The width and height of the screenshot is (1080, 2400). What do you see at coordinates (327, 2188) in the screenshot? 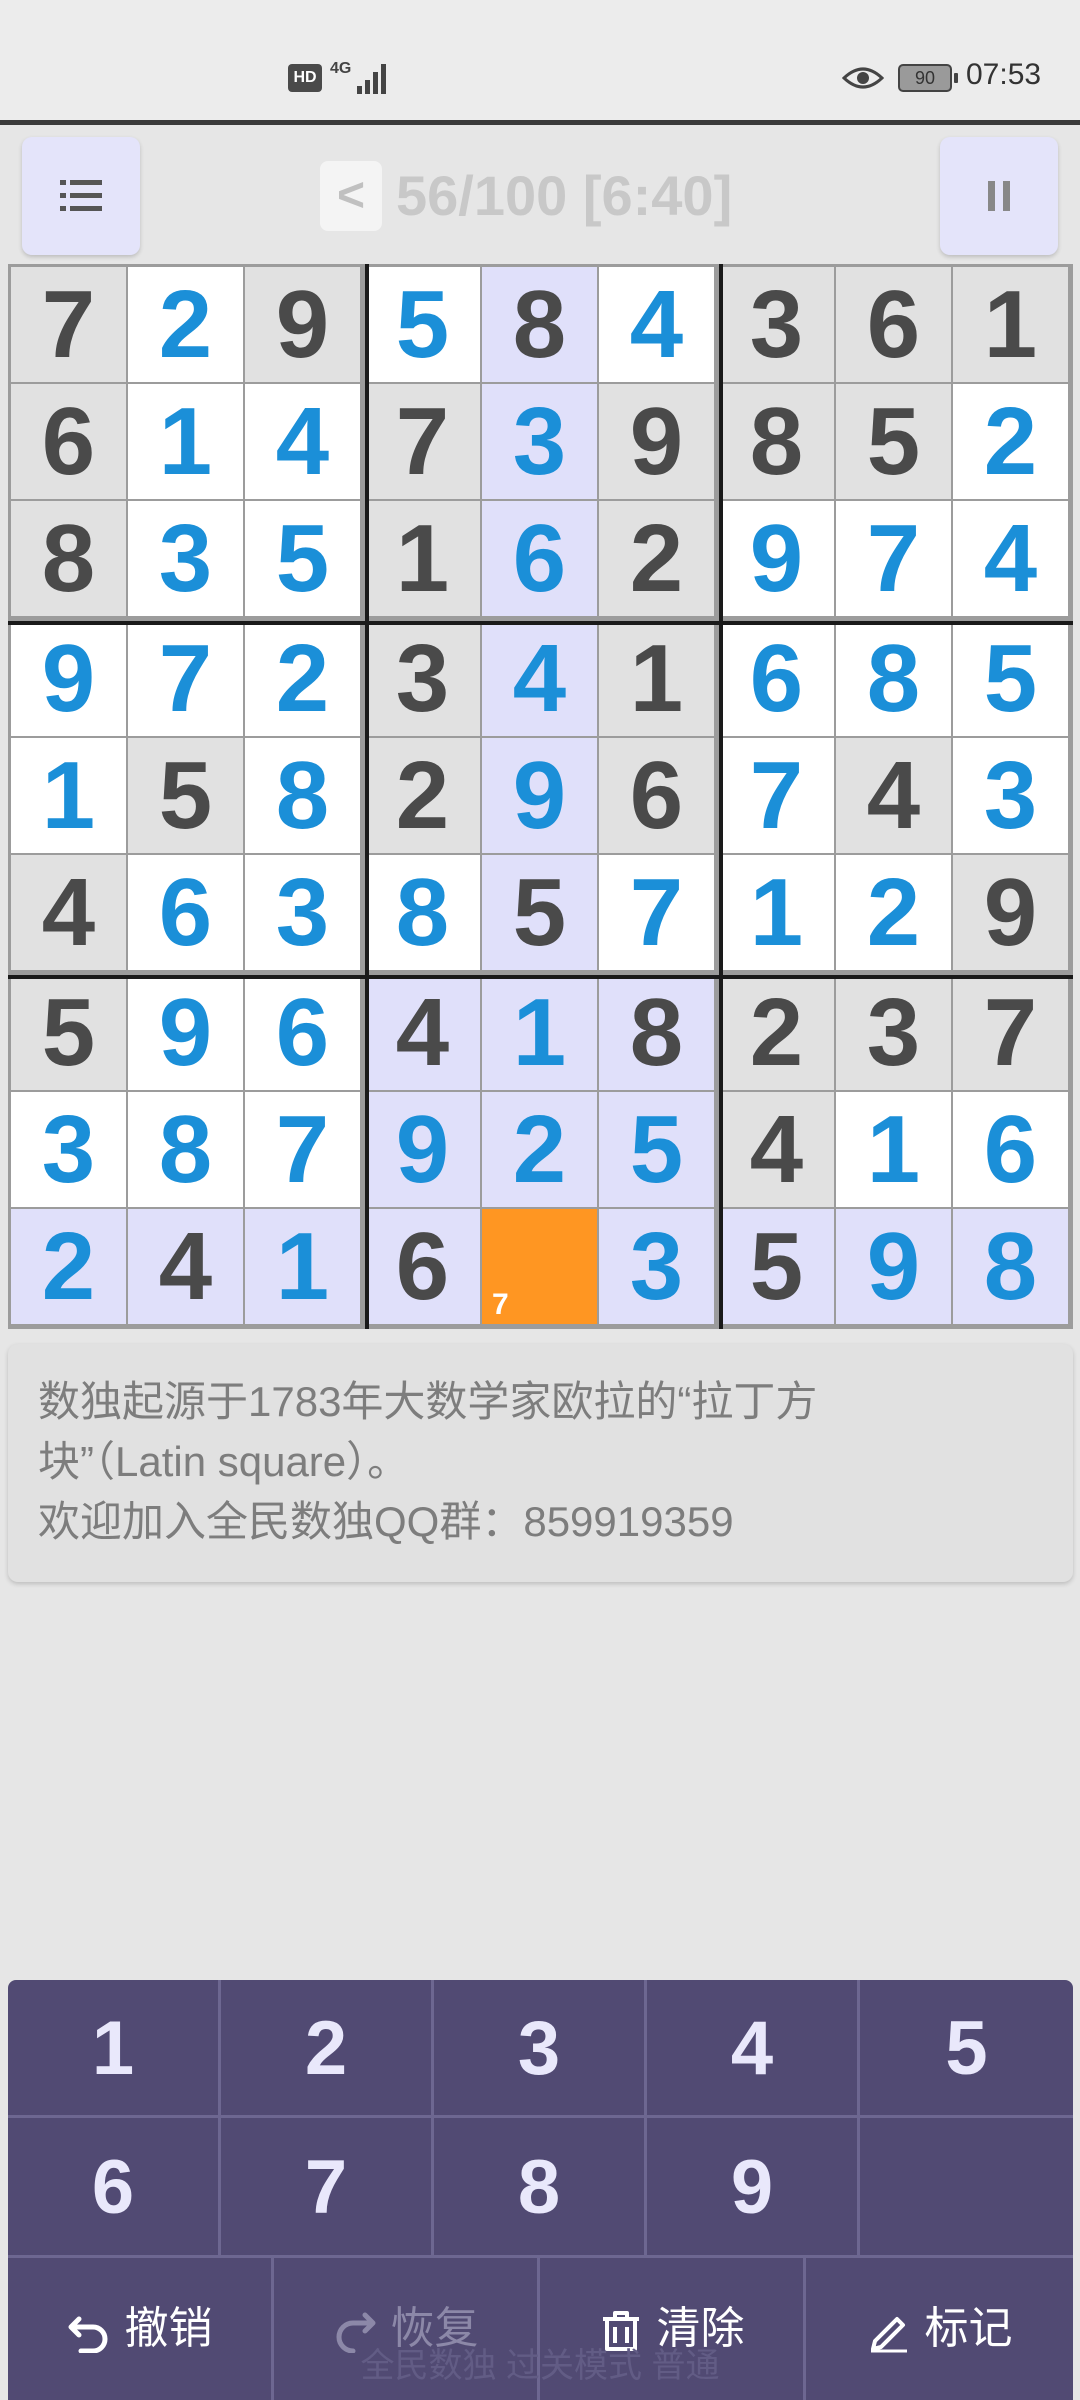
I see `key-7: 7` at bounding box center [327, 2188].